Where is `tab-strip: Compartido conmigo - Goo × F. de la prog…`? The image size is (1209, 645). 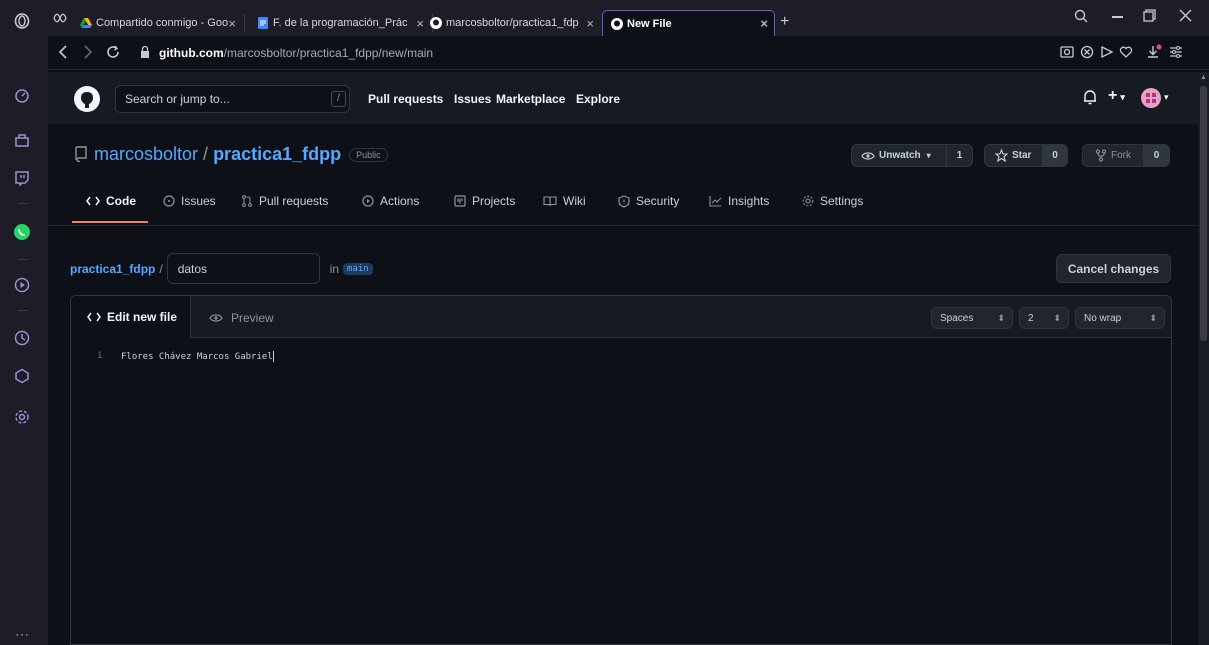
tab-strip: Compartido conmigo - Goo × F. de la prog… is located at coordinates (628, 18).